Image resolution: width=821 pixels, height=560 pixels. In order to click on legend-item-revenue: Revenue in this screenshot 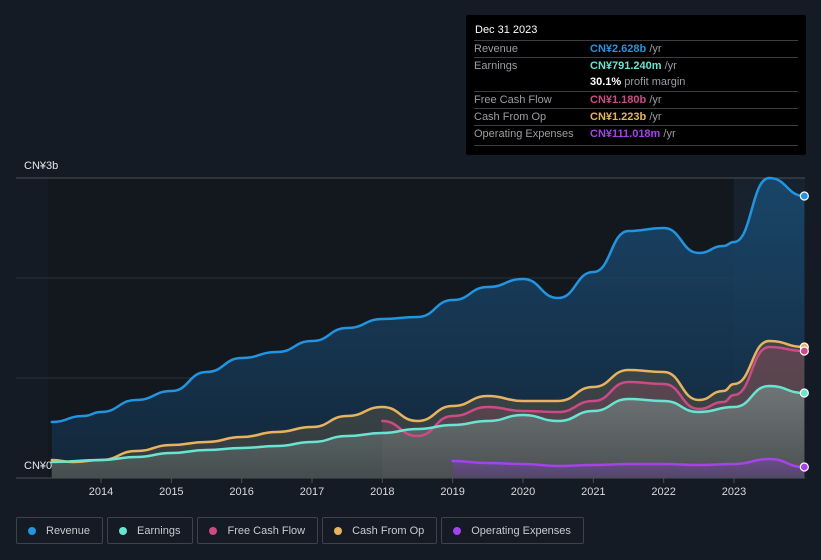, I will do `click(60, 530)`.